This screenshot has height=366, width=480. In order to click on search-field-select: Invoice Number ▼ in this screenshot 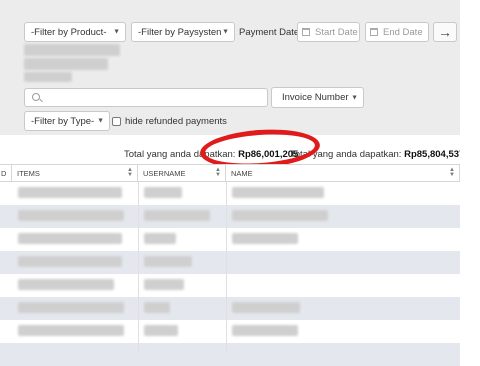, I will do `click(317, 97)`.